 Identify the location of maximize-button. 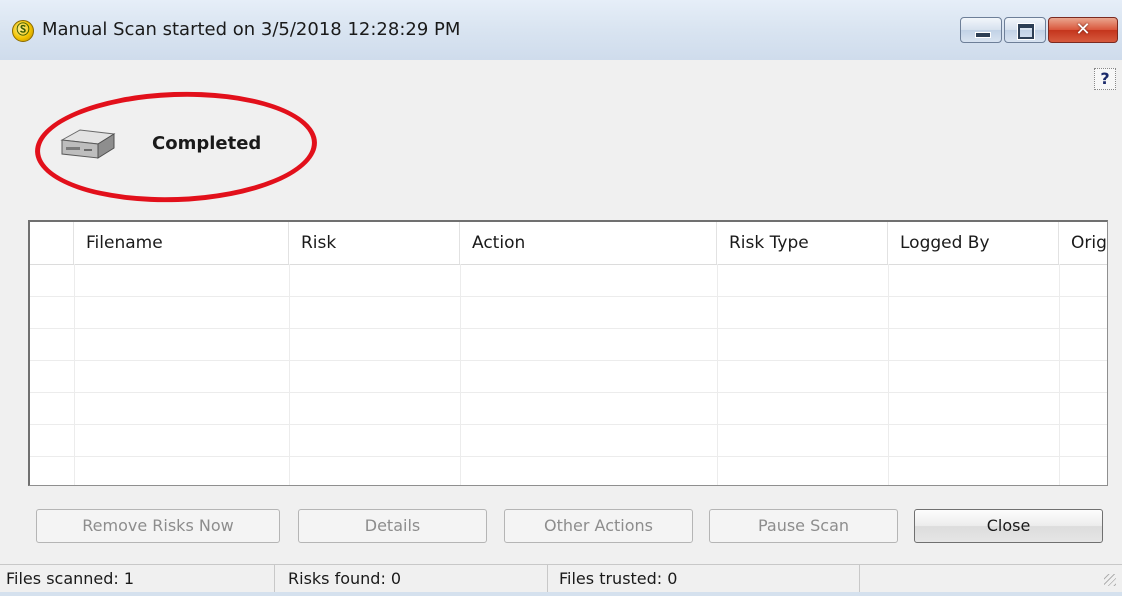
(1025, 30).